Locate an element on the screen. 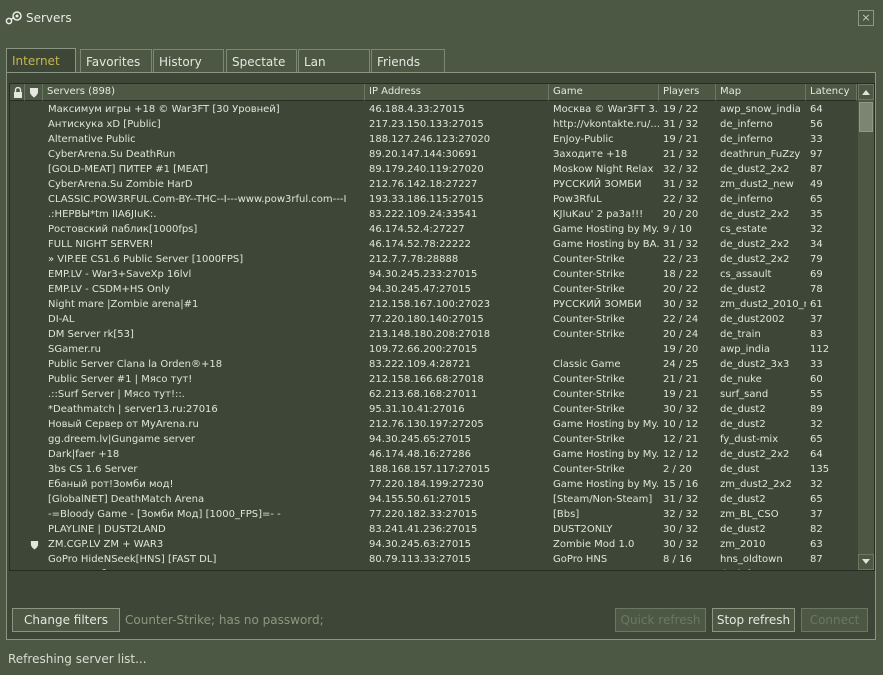 This screenshot has height=675, width=883. close-button: × is located at coordinates (866, 18).